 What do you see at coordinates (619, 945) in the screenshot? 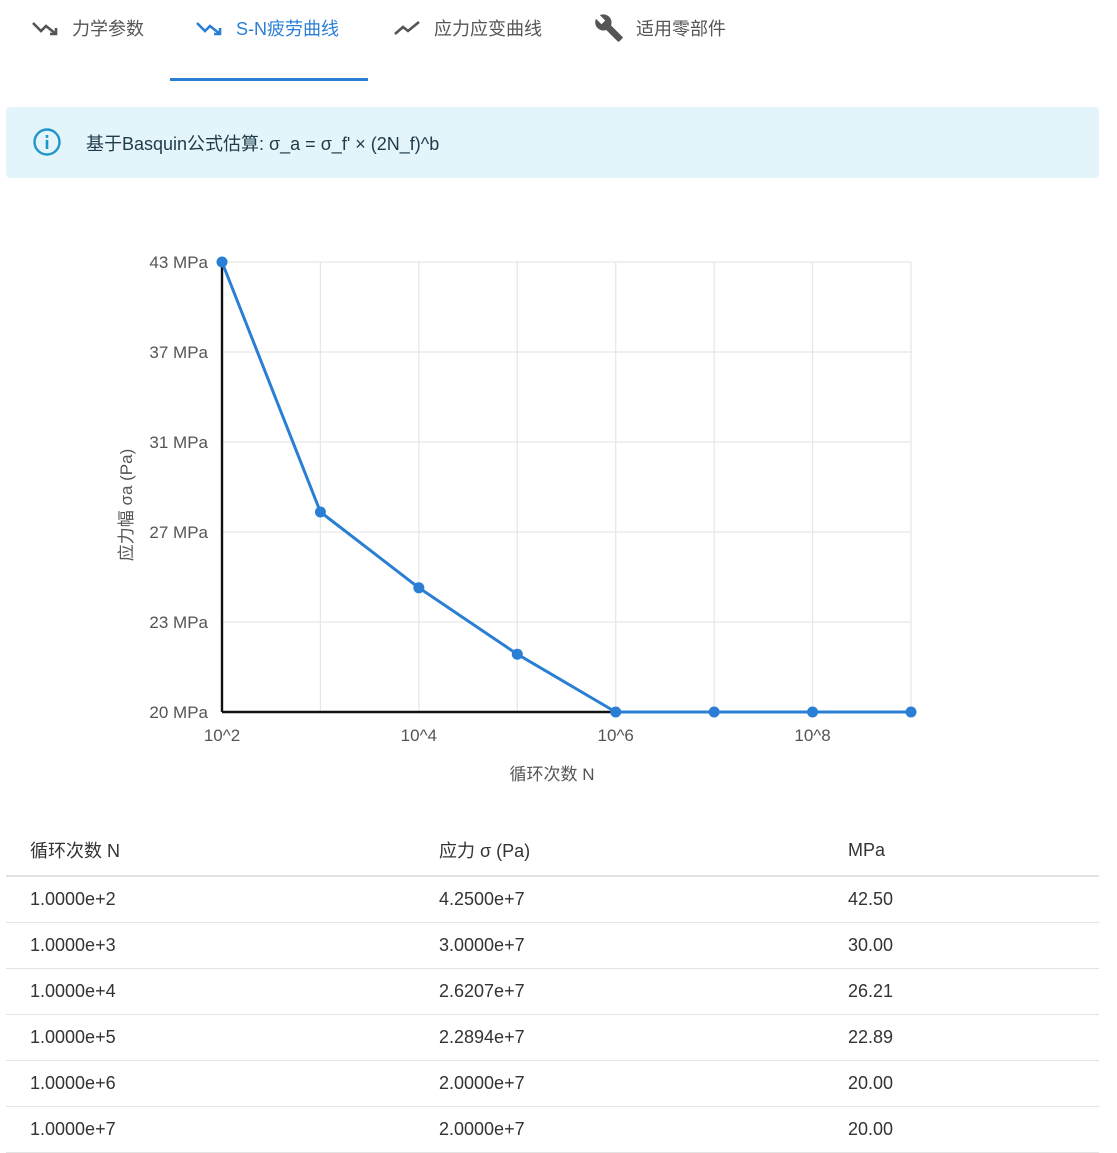
I see `cell-stress-pa: 3.0000e+7` at bounding box center [619, 945].